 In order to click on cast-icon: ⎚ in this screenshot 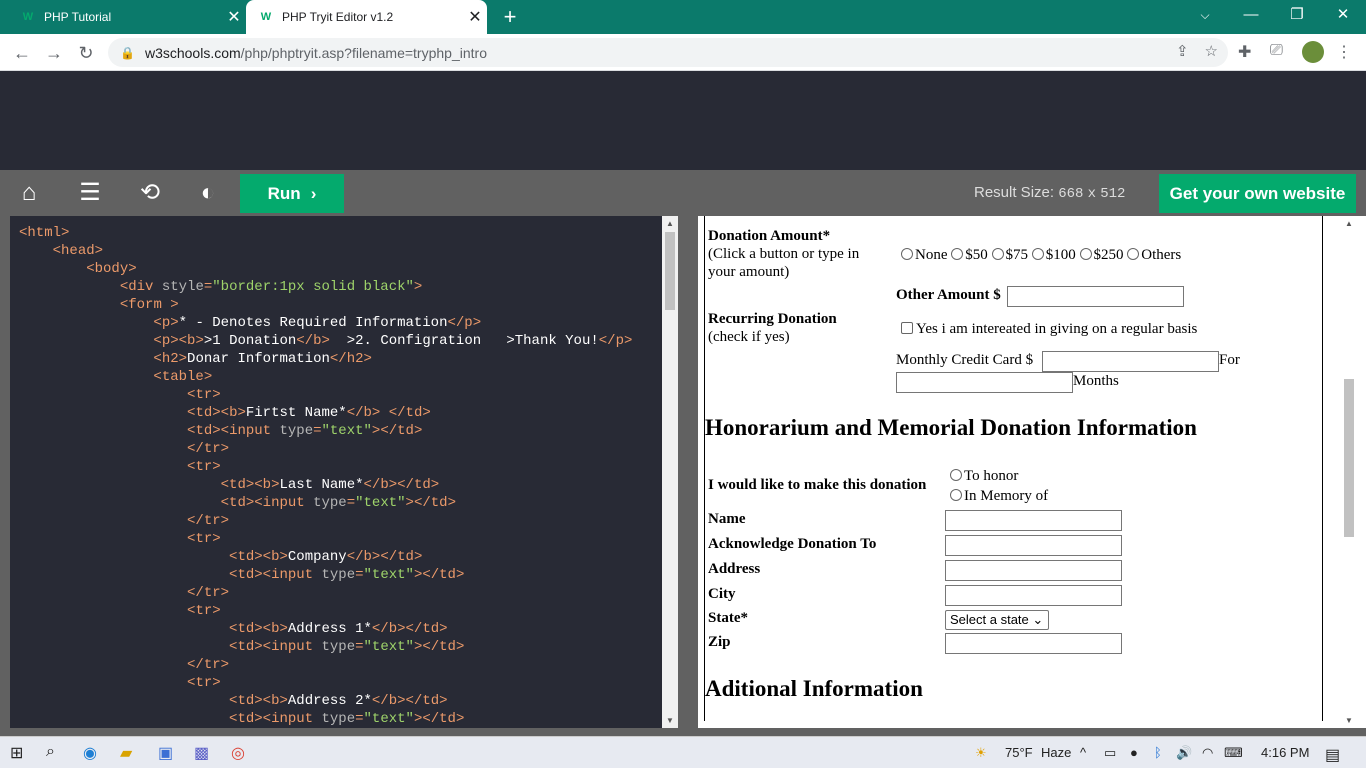, I will do `click(1276, 51)`.